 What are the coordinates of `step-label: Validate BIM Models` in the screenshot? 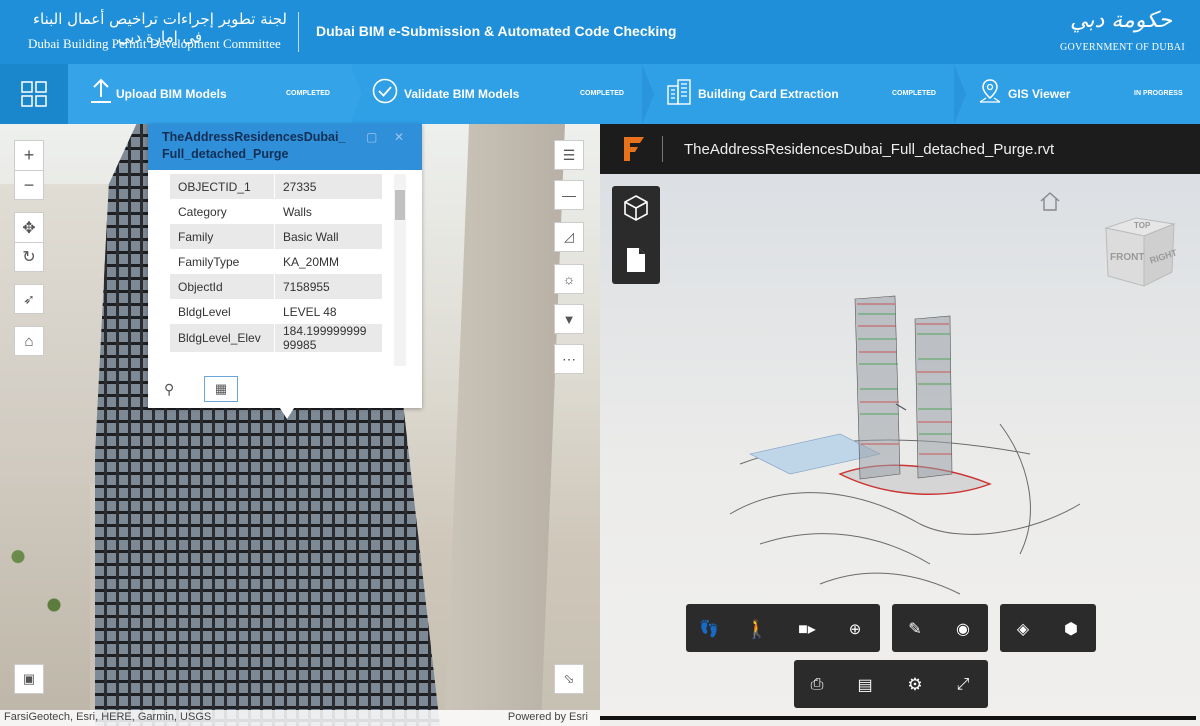 It's located at (462, 94).